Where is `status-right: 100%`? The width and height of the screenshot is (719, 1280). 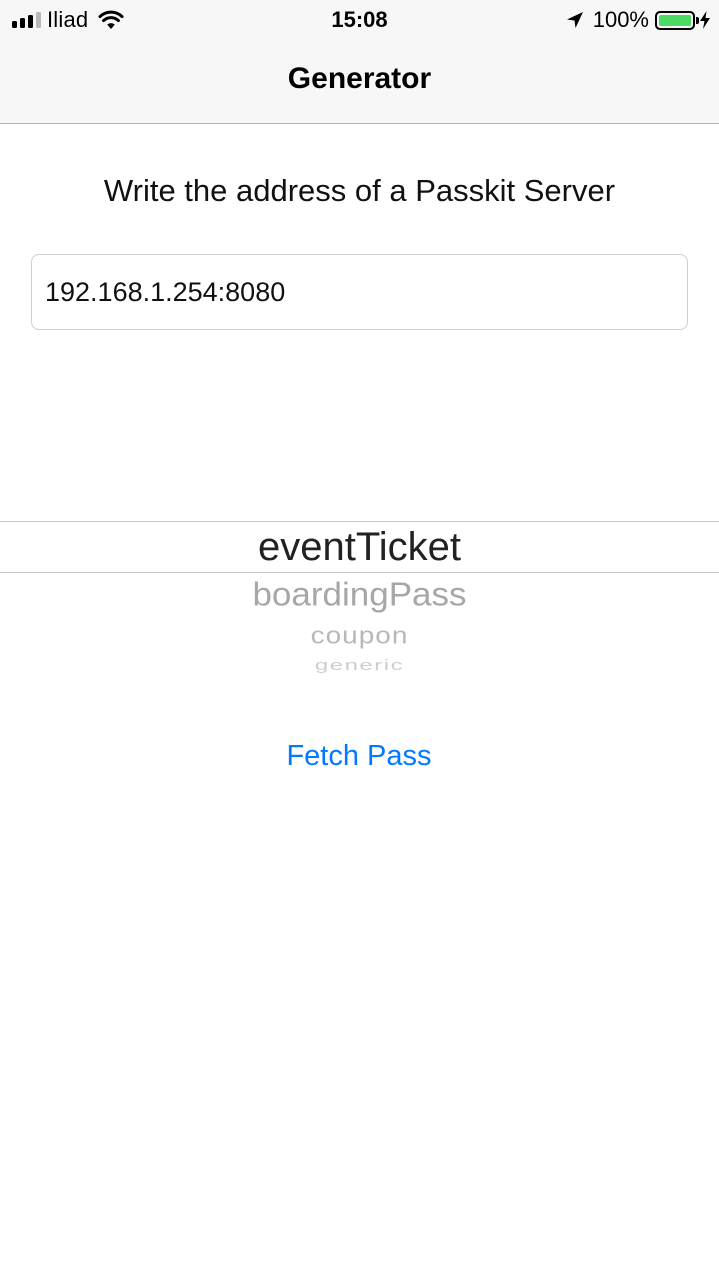
status-right: 100% is located at coordinates (638, 20).